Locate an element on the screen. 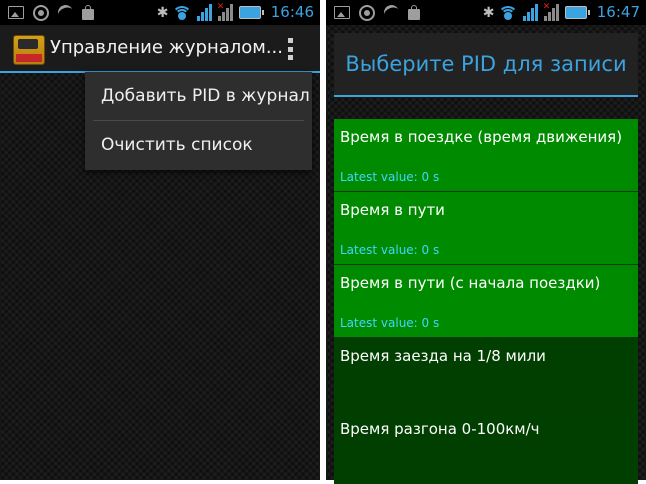  system-icons: ✱ ✕ 16:47 is located at coordinates (561, 12).